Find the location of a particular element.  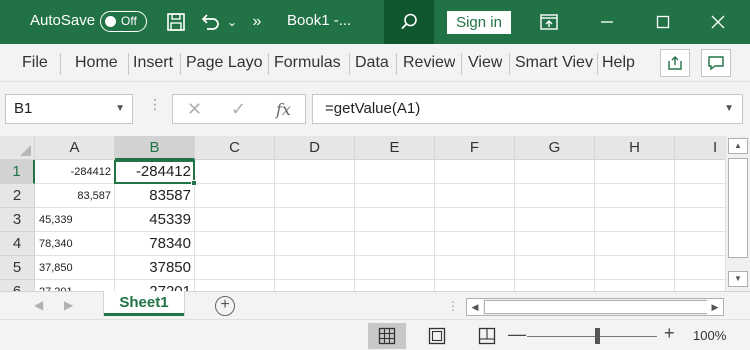

horizontal-scrollbar: ◀ ▶ is located at coordinates (595, 307).